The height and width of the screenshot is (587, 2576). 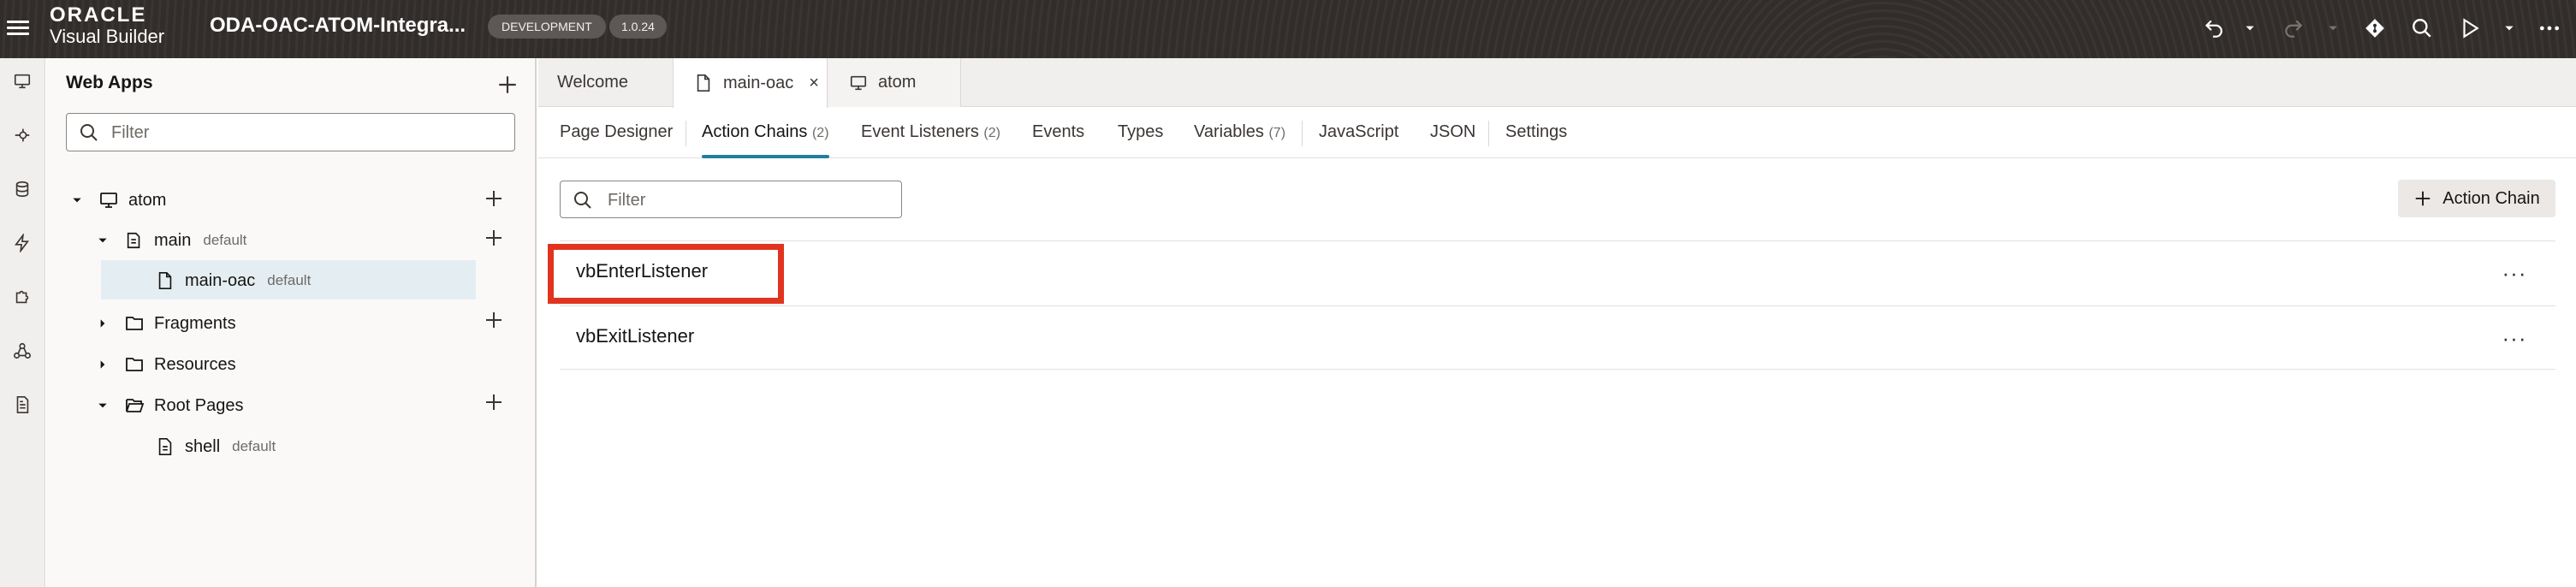 I want to click on left-icon-rail, so click(x=22, y=322).